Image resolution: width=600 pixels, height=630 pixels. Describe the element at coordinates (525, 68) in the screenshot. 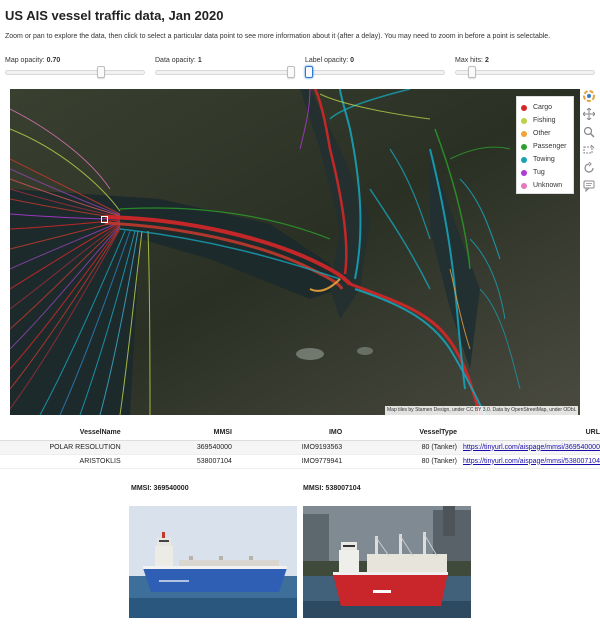

I see `max-hits-slider: Max hits: 2` at that location.